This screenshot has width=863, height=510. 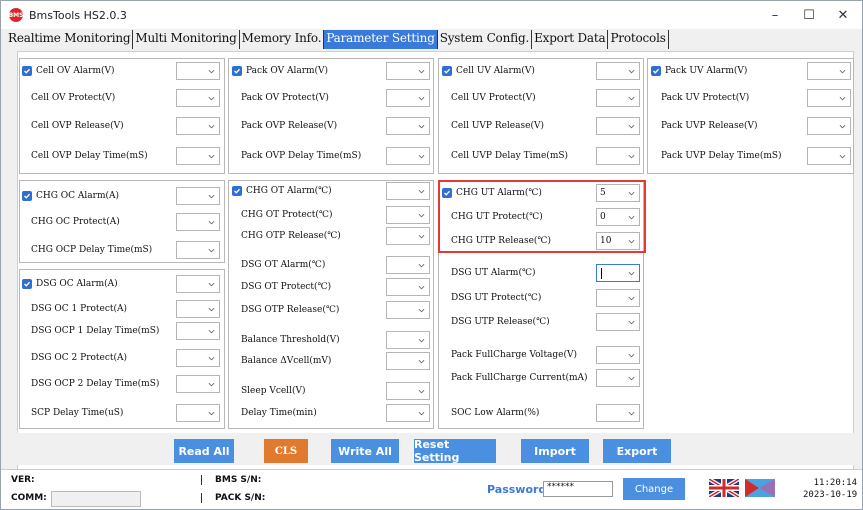 I want to click on pack-fullcharge-current-combo, so click(x=618, y=378).